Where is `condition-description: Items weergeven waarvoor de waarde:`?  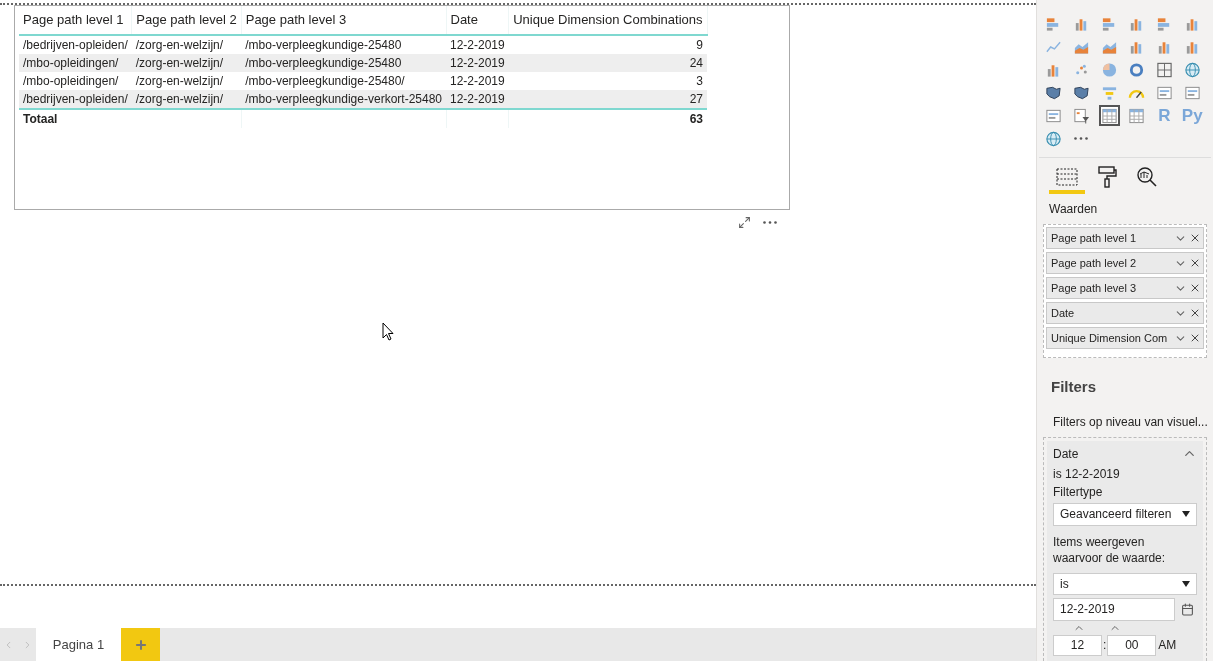 condition-description: Items weergeven waarvoor de waarde: is located at coordinates (1110, 549).